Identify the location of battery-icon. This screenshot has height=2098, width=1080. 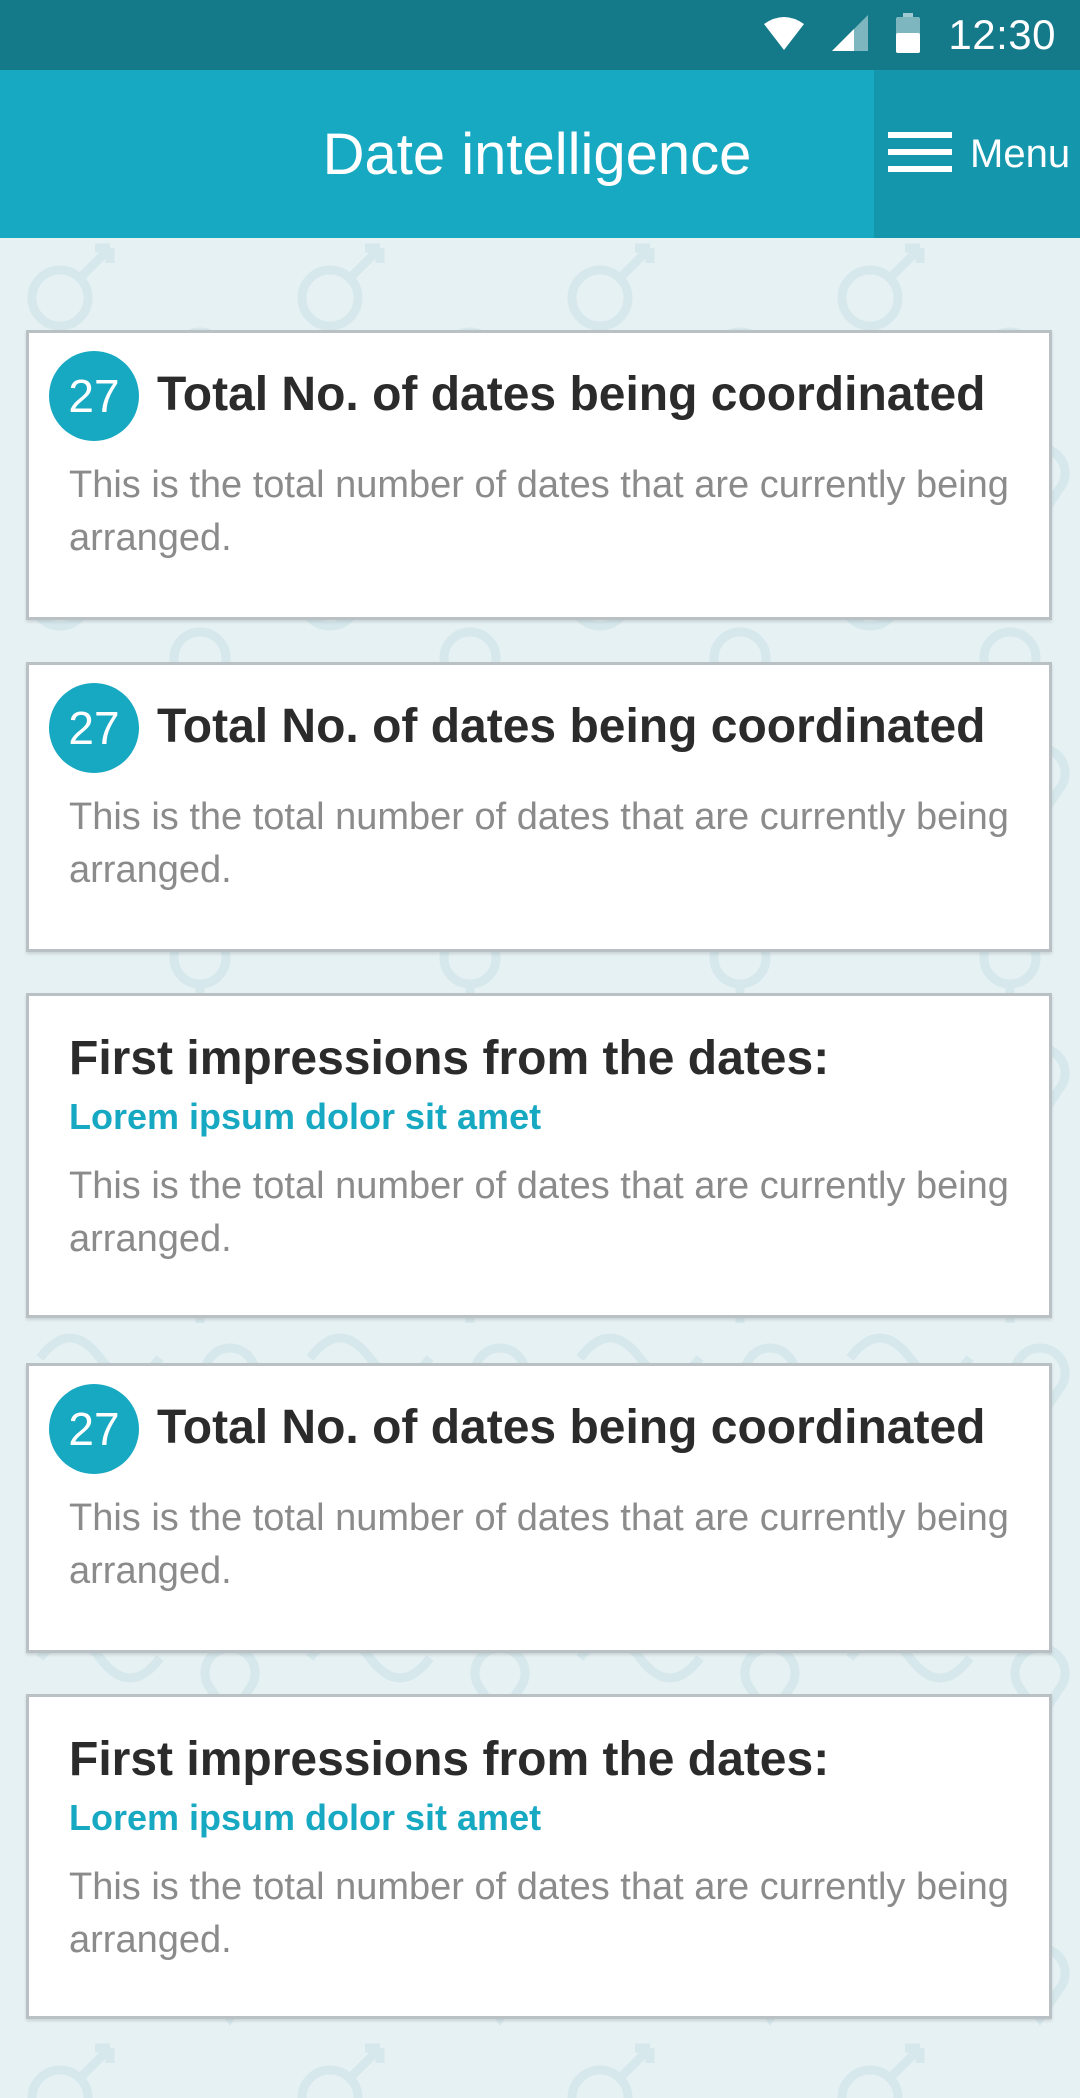
(908, 35).